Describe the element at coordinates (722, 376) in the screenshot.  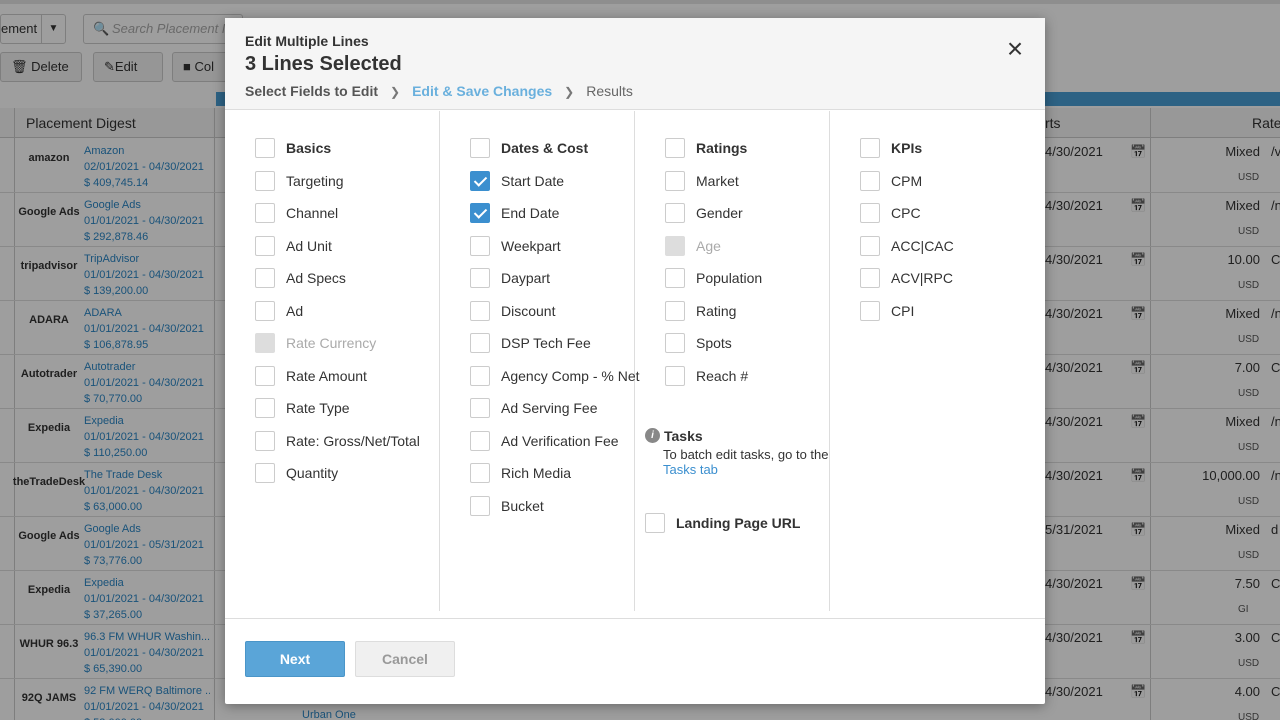
I see `field-label: Reach #` at that location.